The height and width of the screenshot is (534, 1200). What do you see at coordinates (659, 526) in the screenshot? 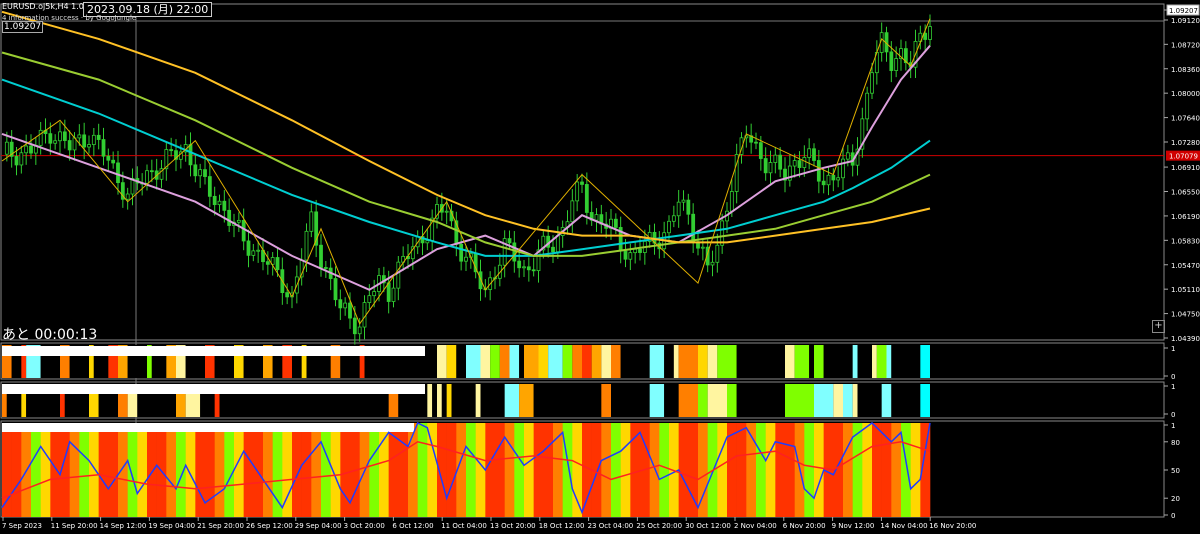
I see `time-tick-label: 25 Oct 20:00` at bounding box center [659, 526].